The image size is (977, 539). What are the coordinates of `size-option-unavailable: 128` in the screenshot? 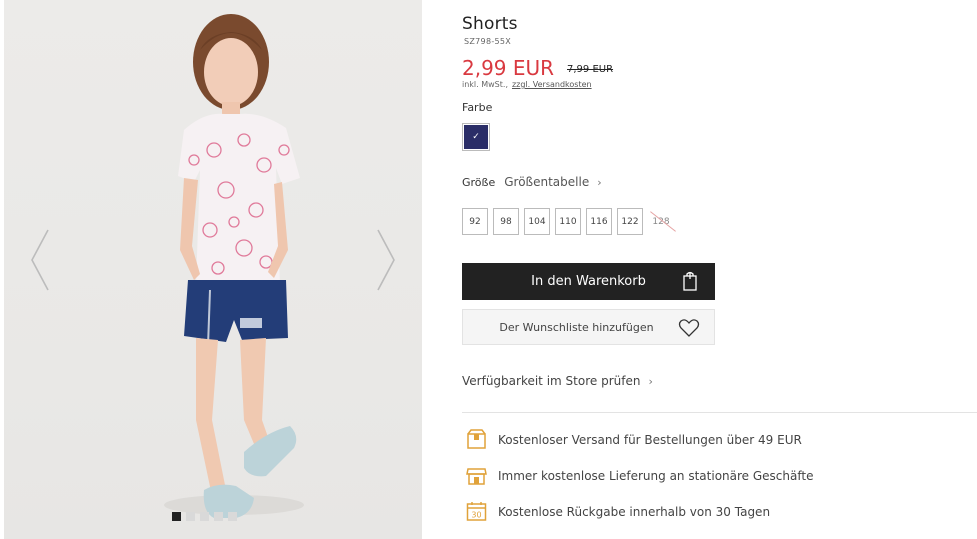 It's located at (661, 221).